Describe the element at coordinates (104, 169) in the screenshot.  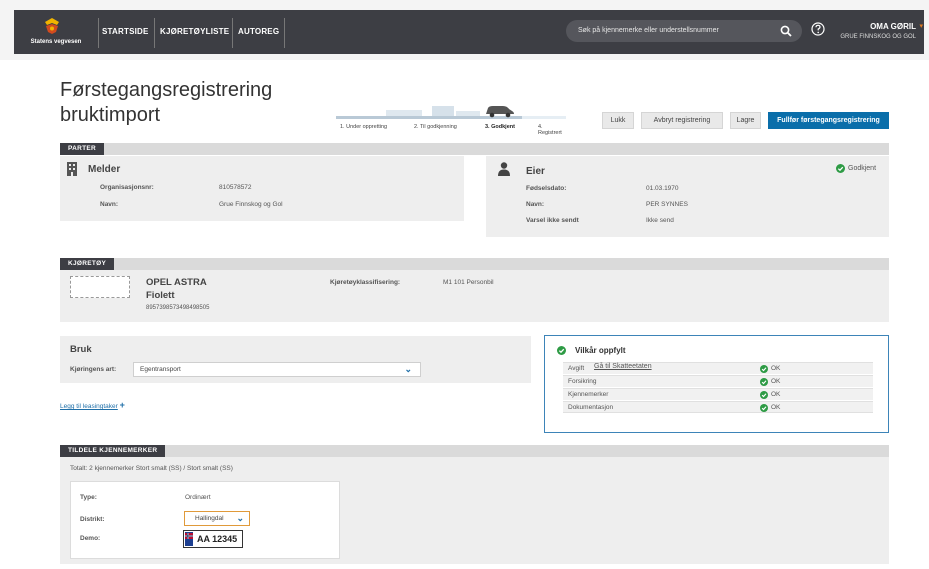
I see `melder-title: Melder` at that location.